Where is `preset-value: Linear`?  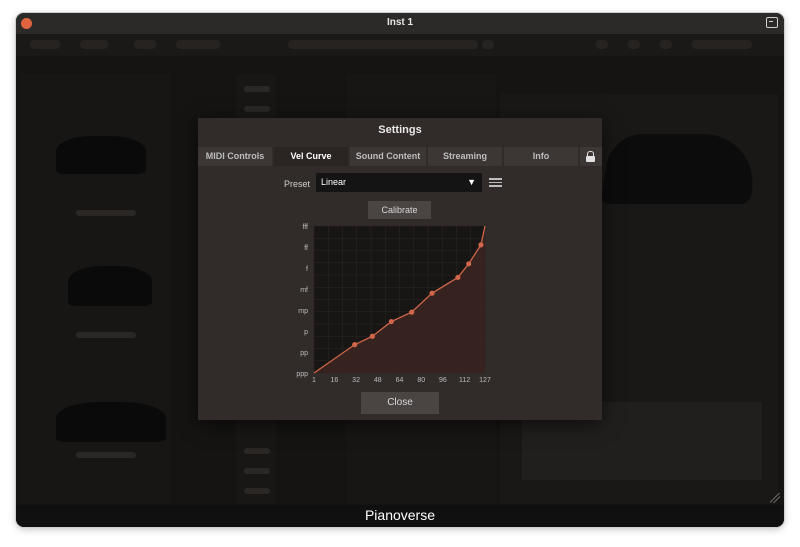
preset-value: Linear is located at coordinates (334, 182).